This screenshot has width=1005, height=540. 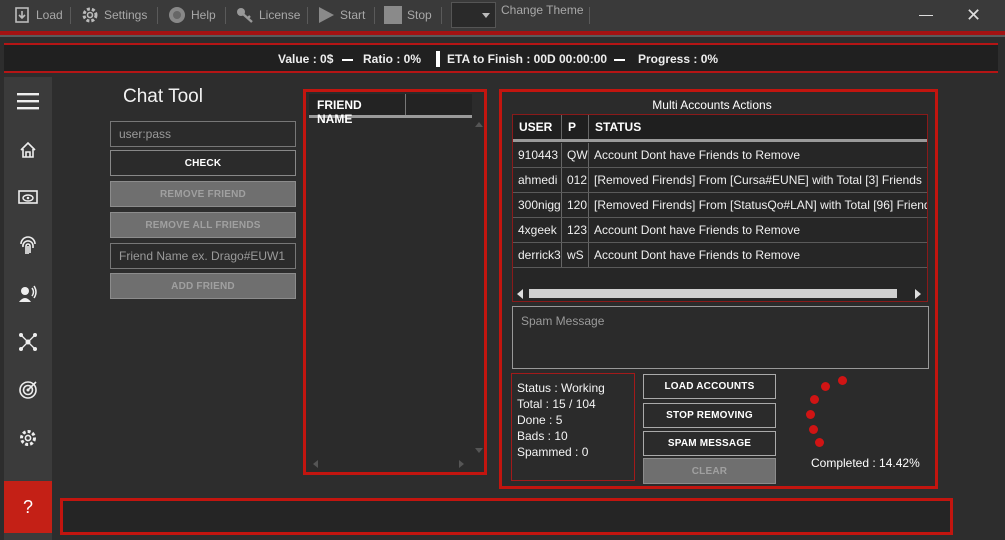 What do you see at coordinates (865, 463) in the screenshot?
I see `completed-readout: Completed : 14.42%` at bounding box center [865, 463].